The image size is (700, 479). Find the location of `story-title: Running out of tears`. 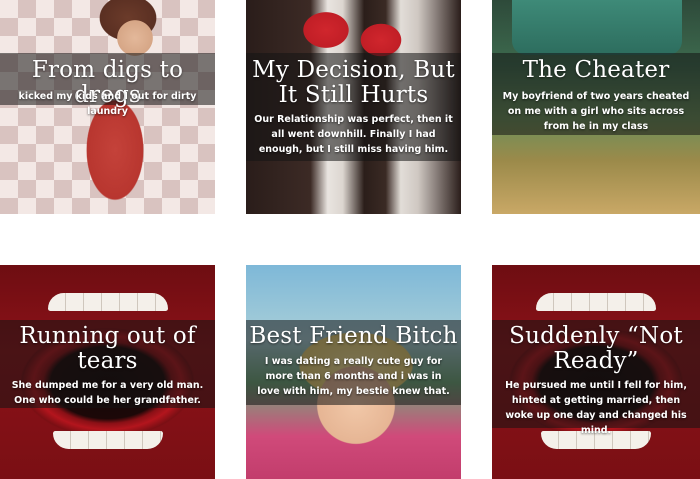

story-title: Running out of tears is located at coordinates (107, 348).